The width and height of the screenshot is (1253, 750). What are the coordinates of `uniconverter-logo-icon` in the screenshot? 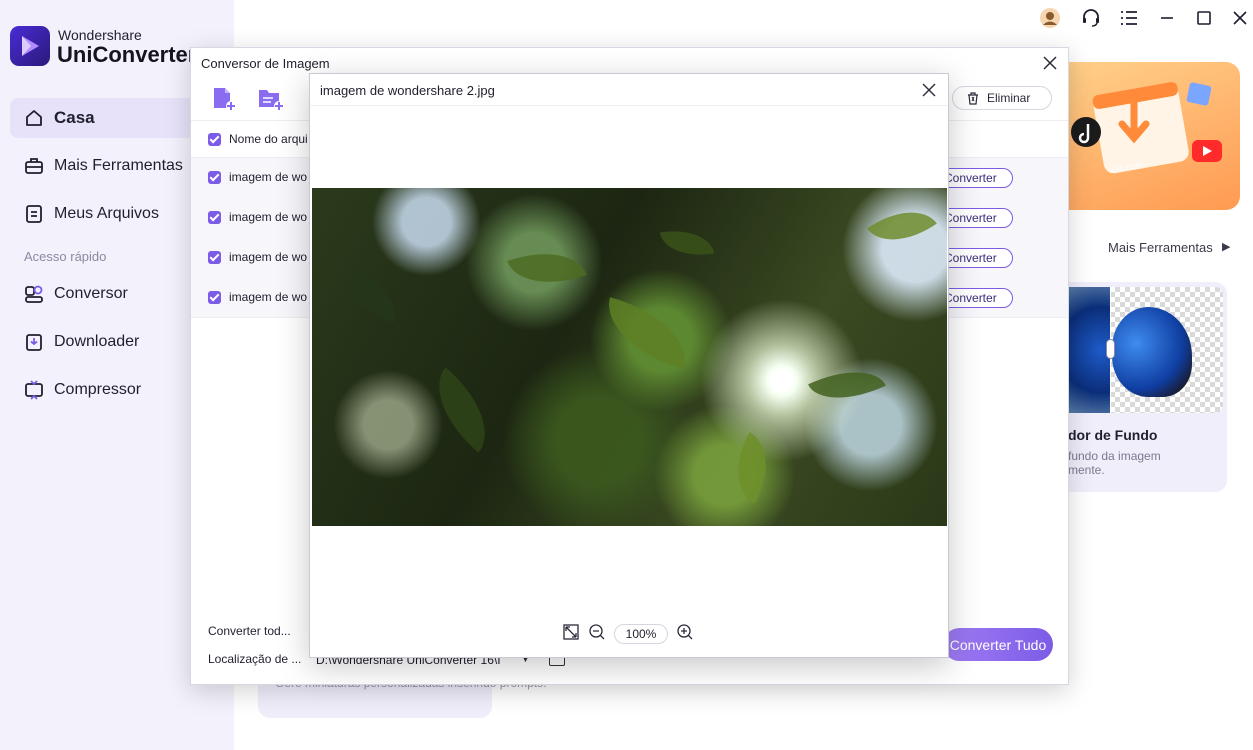 It's located at (30, 46).